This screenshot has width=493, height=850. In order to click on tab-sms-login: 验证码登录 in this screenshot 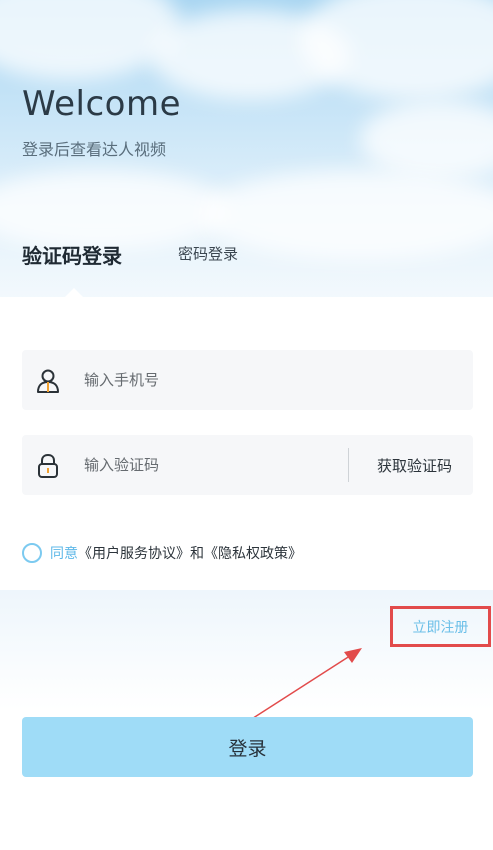, I will do `click(72, 254)`.